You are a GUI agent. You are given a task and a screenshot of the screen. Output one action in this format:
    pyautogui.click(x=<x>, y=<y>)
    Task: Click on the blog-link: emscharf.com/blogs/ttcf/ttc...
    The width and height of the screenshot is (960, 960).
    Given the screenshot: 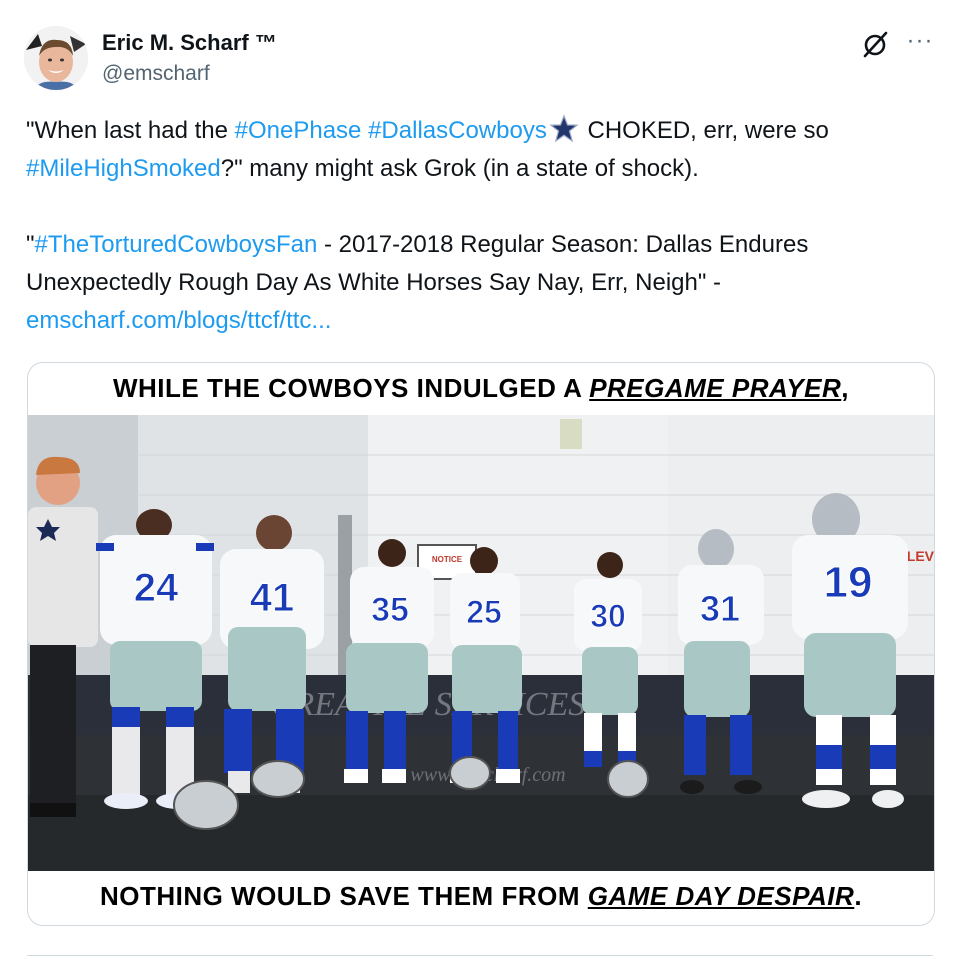 What is the action you would take?
    pyautogui.click(x=178, y=320)
    